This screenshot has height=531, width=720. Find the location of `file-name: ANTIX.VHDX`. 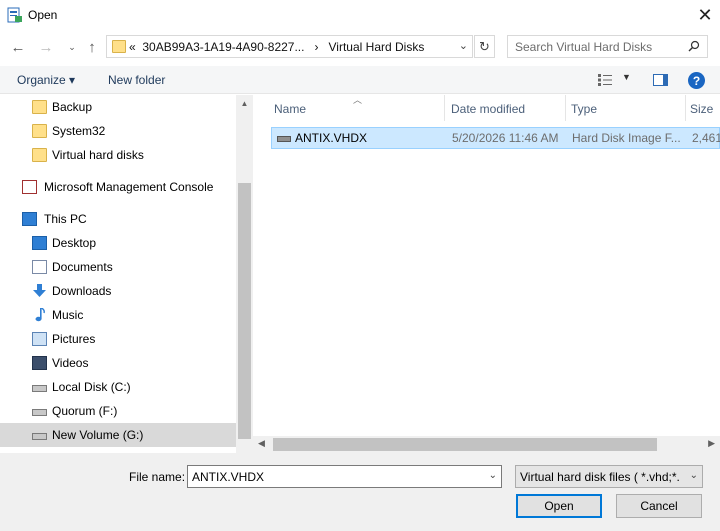

file-name: ANTIX.VHDX is located at coordinates (331, 138).